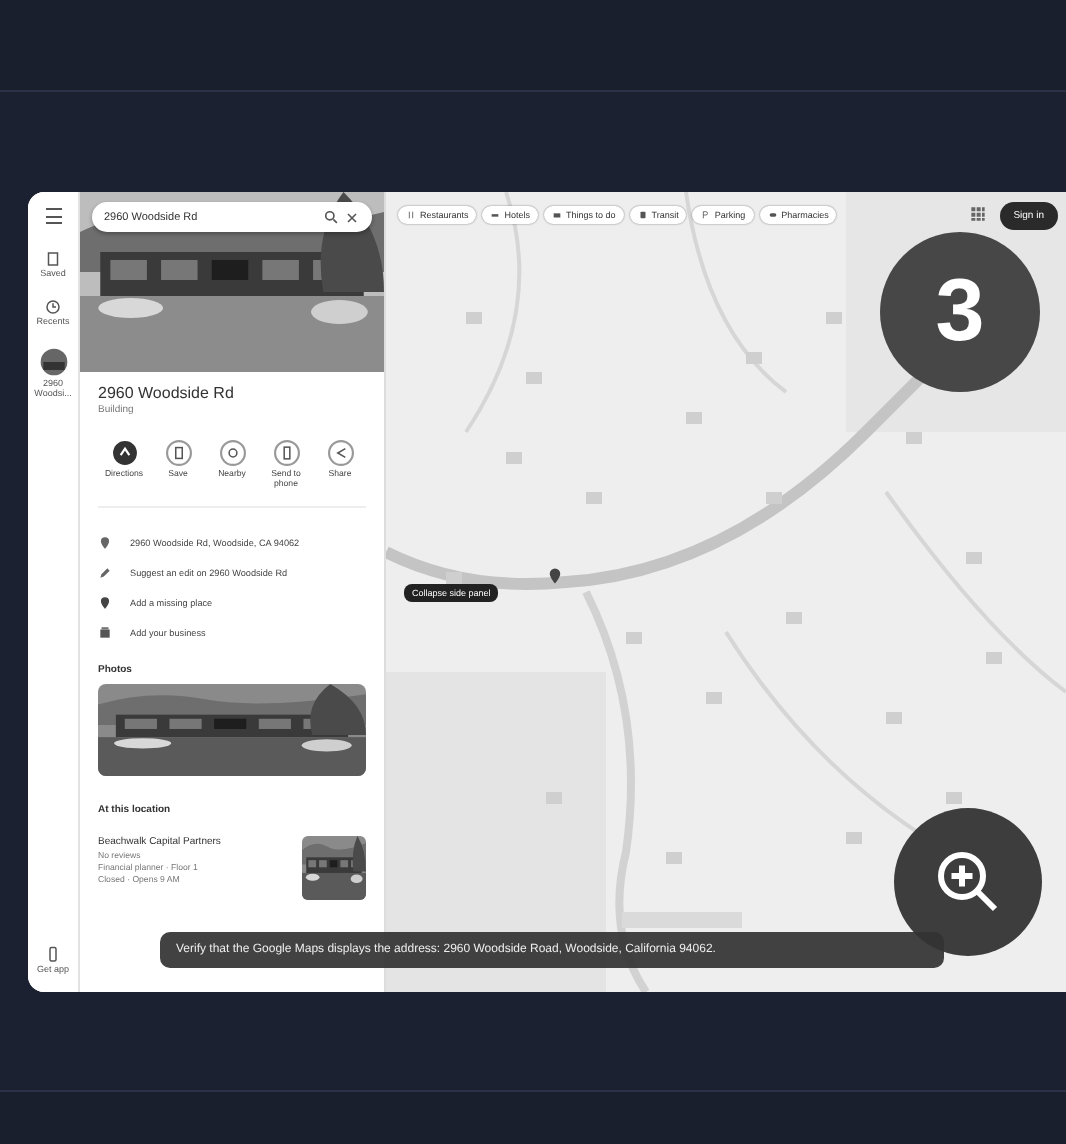 The width and height of the screenshot is (1066, 1144). Describe the element at coordinates (705, 215) in the screenshot. I see `parking-icon` at that location.